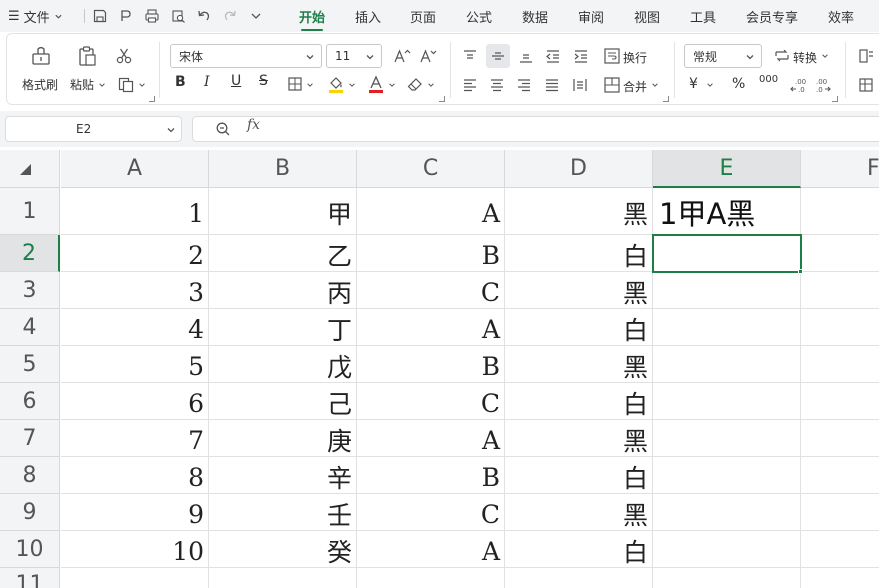  What do you see at coordinates (431, 327) in the screenshot?
I see `cell-c4: A` at bounding box center [431, 327].